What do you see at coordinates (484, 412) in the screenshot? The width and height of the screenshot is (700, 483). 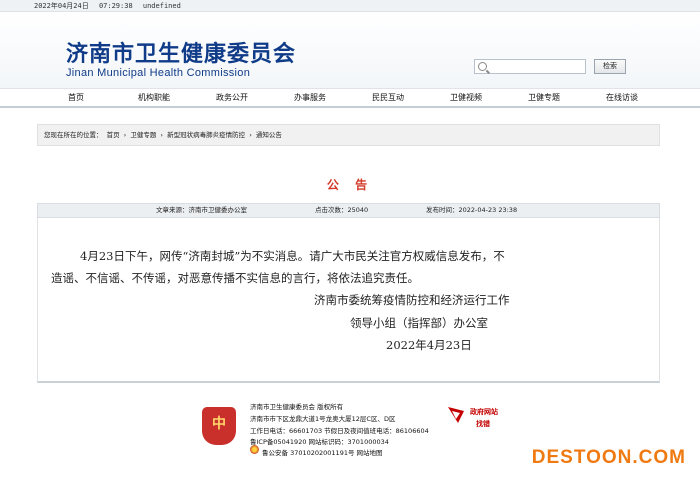 I see `gov-badge-label: 政府网站` at bounding box center [484, 412].